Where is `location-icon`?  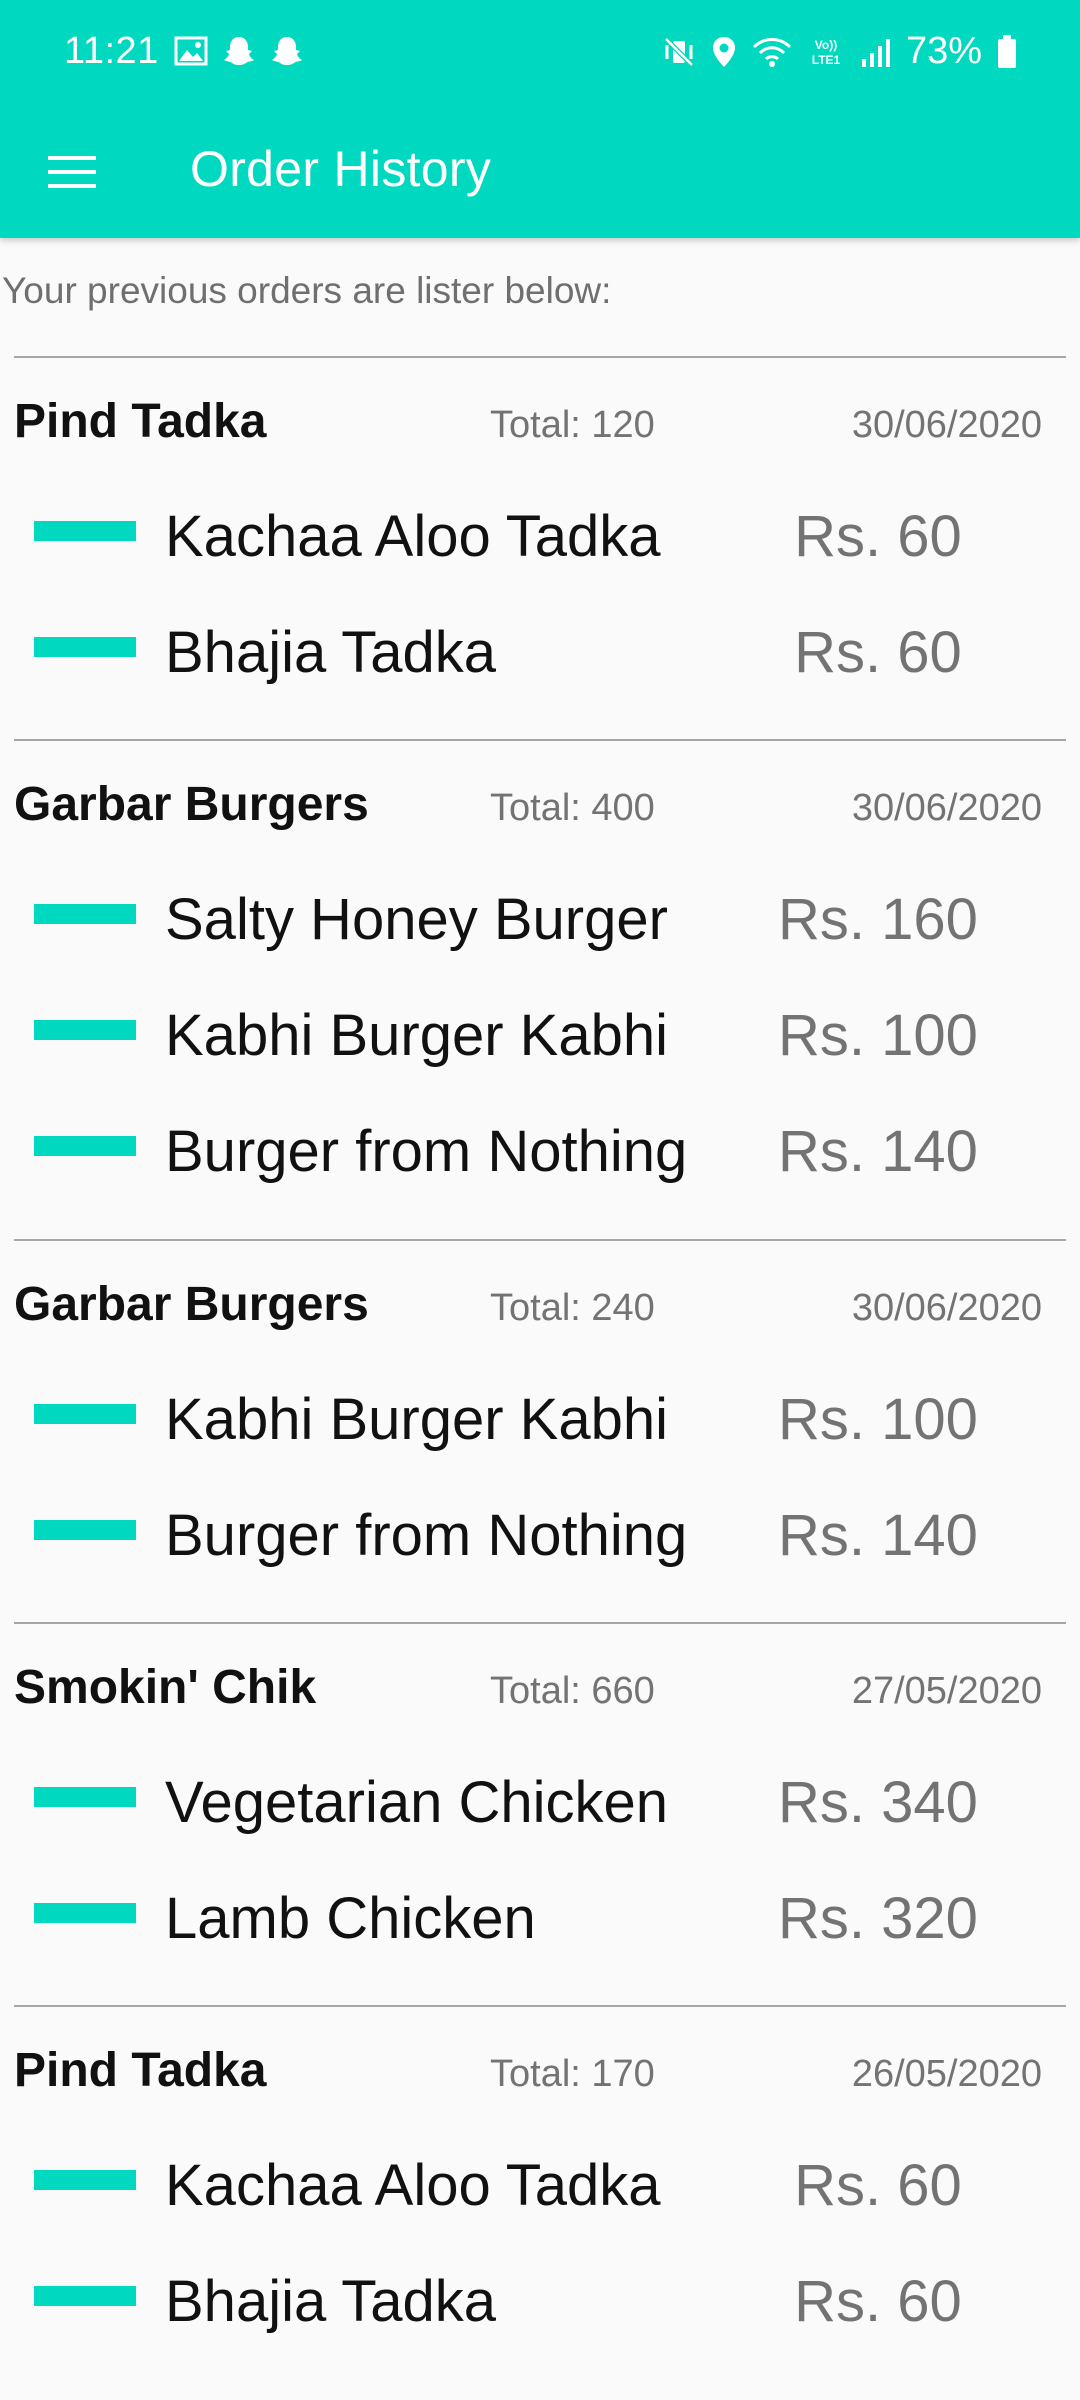 location-icon is located at coordinates (724, 52).